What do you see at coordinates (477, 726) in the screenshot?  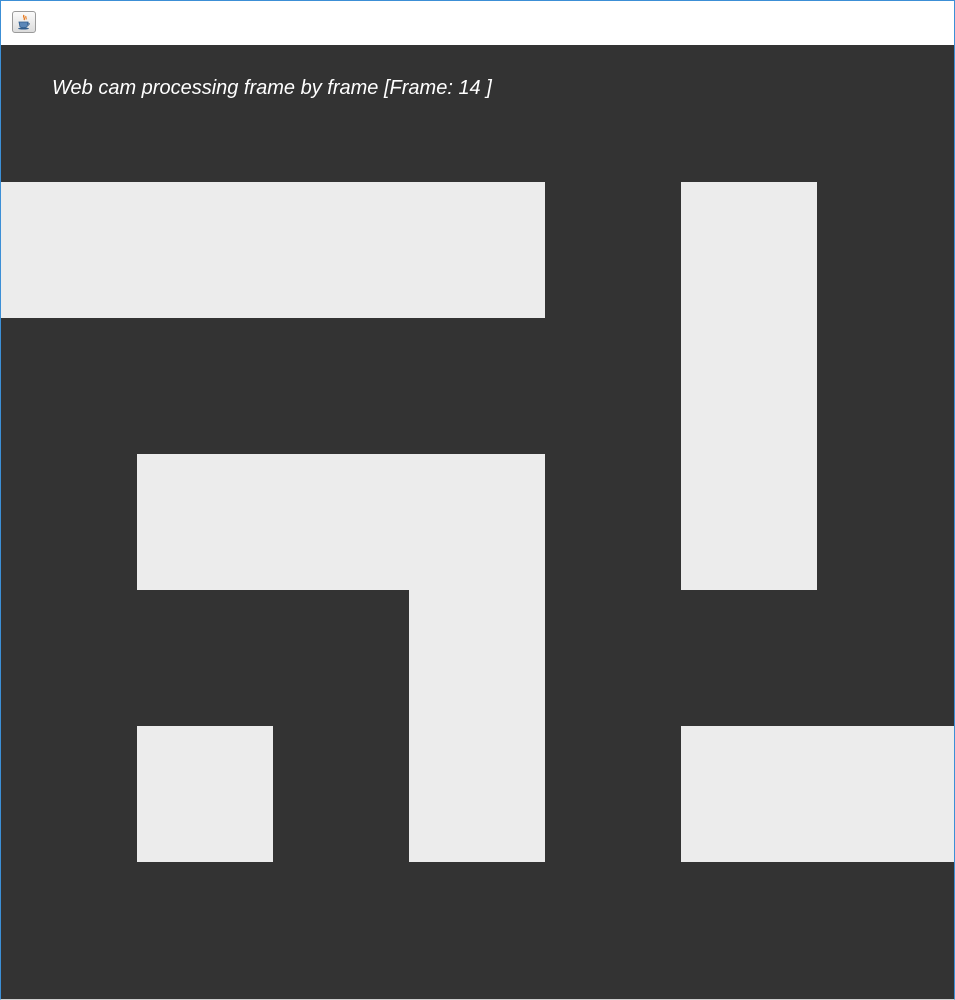 I see `light-block-middle-vertical` at bounding box center [477, 726].